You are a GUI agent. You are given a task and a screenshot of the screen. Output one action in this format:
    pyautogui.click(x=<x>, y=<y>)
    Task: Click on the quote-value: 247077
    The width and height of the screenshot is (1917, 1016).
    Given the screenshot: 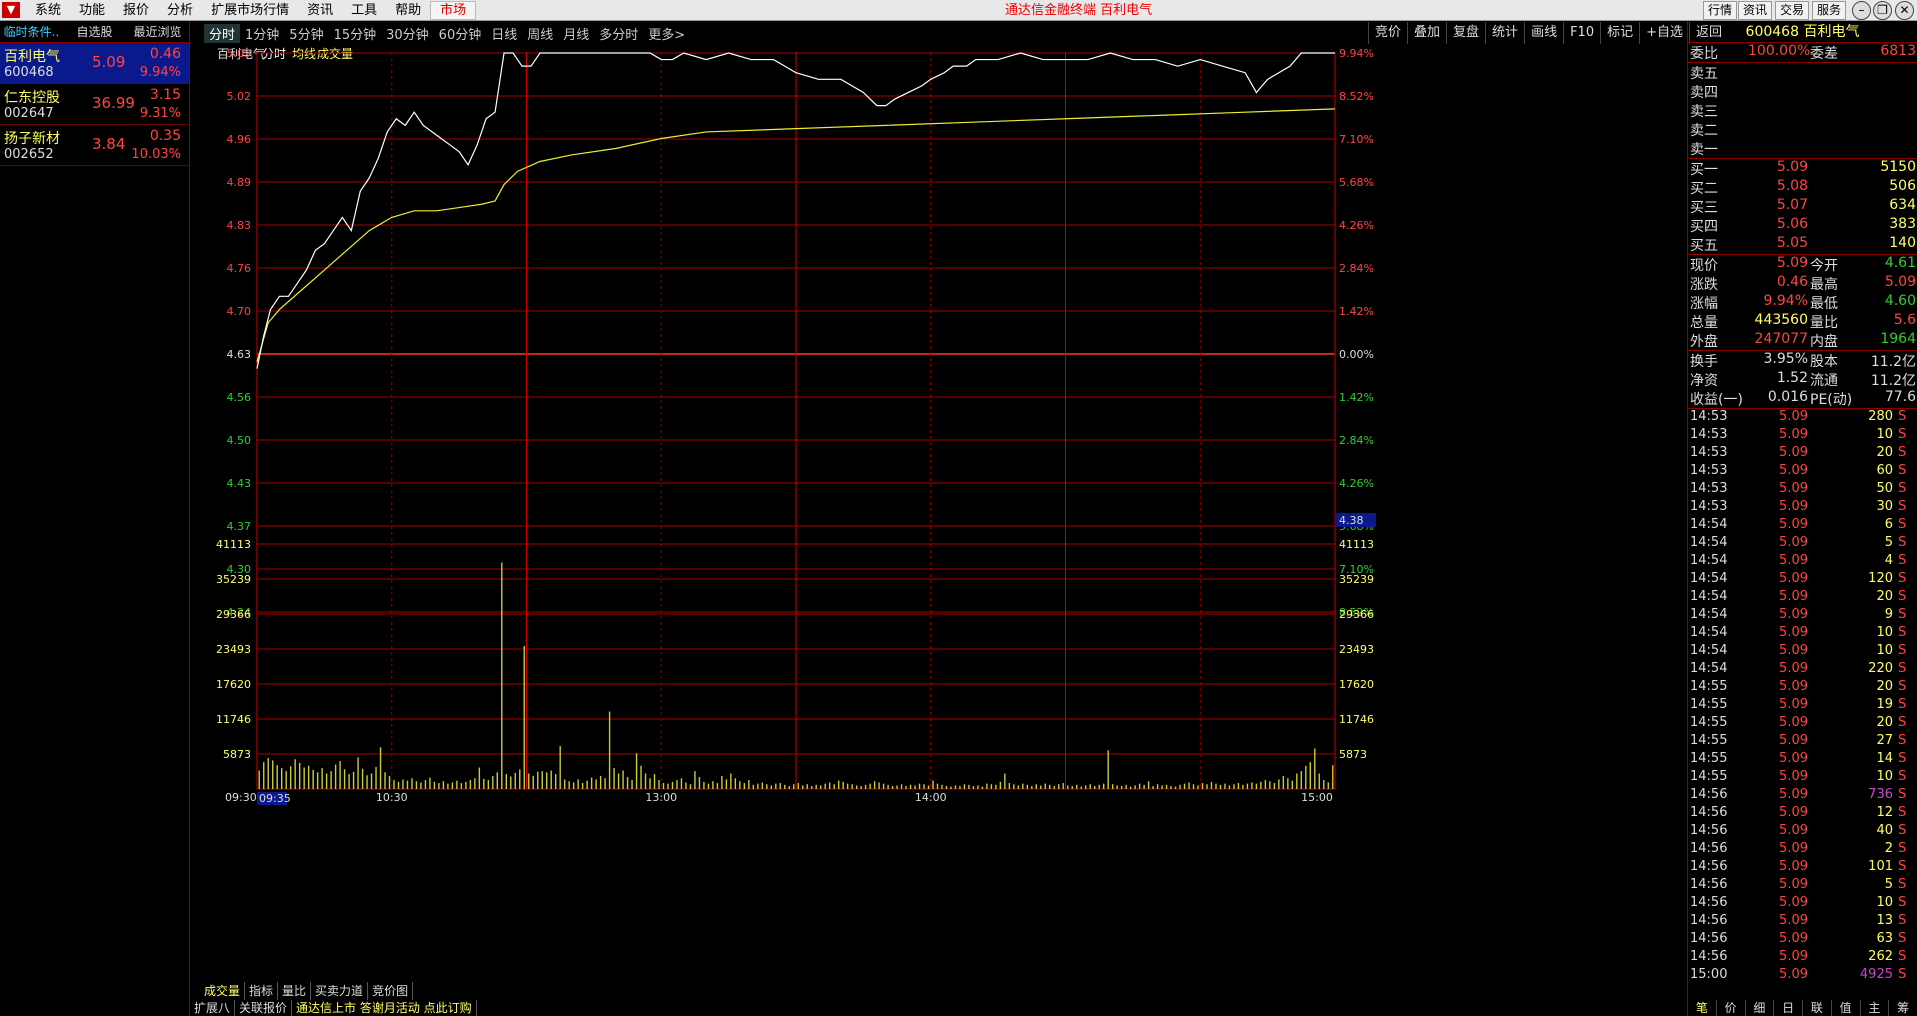 What is the action you would take?
    pyautogui.click(x=1781, y=339)
    